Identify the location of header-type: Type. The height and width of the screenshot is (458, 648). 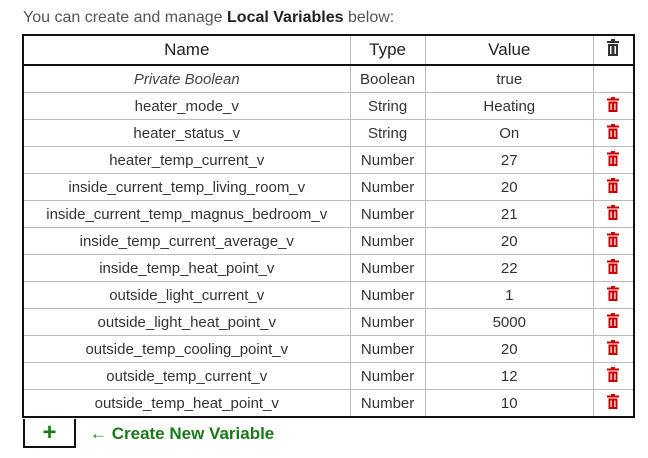
(387, 50).